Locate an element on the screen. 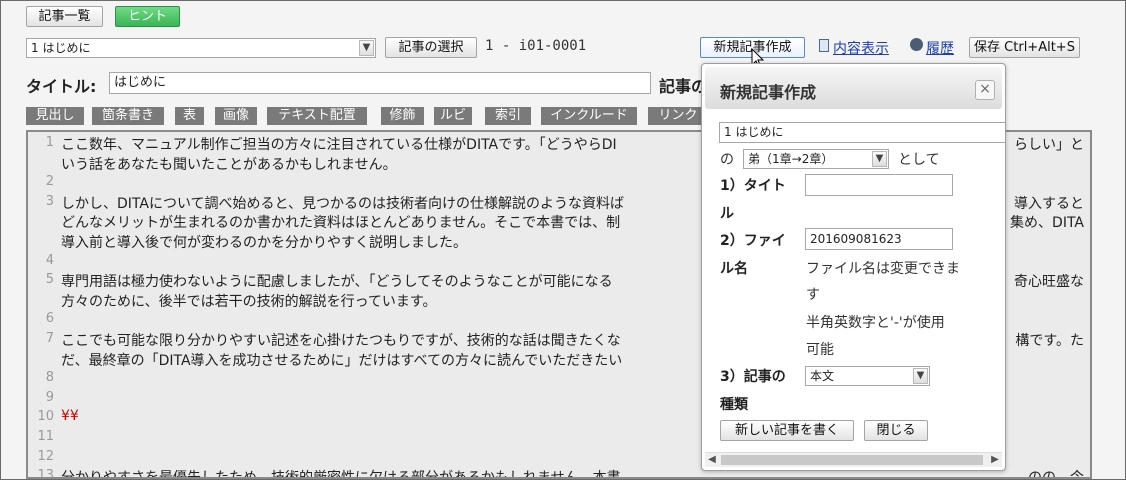 This screenshot has width=1126, height=480. file-name-note-3: 半角英数字と'-'が使用 is located at coordinates (875, 323).